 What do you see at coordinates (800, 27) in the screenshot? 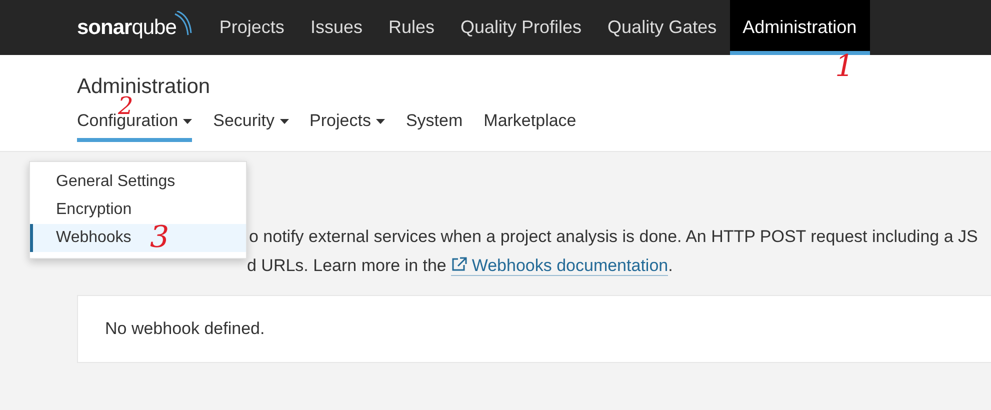
I see `nav-item: Administration` at bounding box center [800, 27].